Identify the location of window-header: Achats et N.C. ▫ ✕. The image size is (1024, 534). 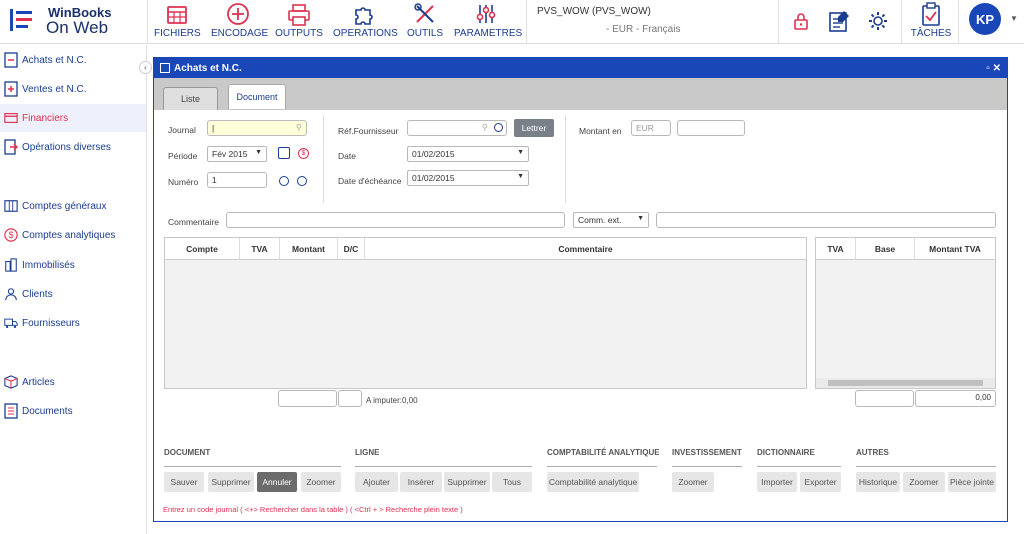
(580, 68).